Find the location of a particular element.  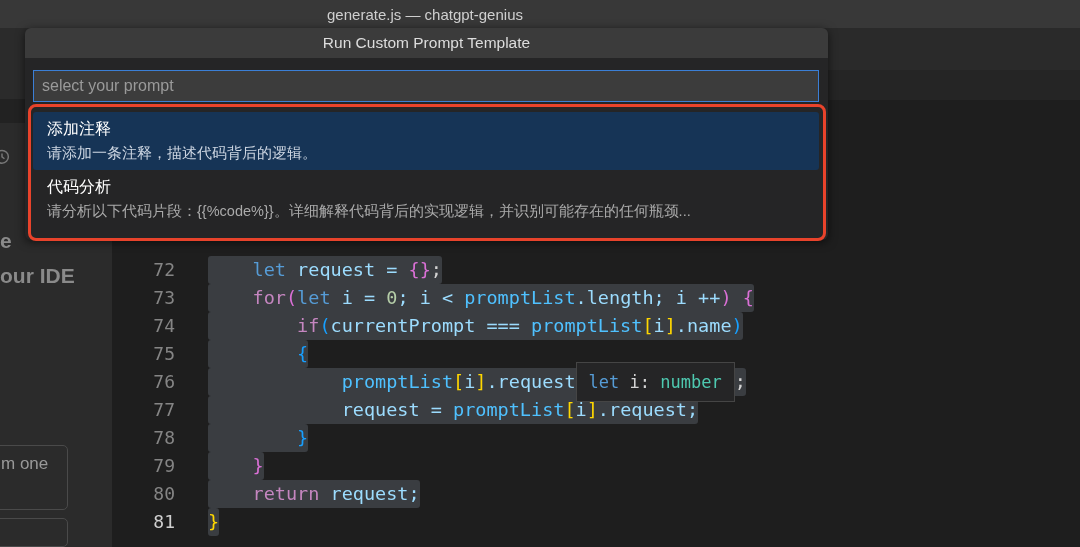

window-title: generate.js — chatgpt-genius is located at coordinates (425, 14).